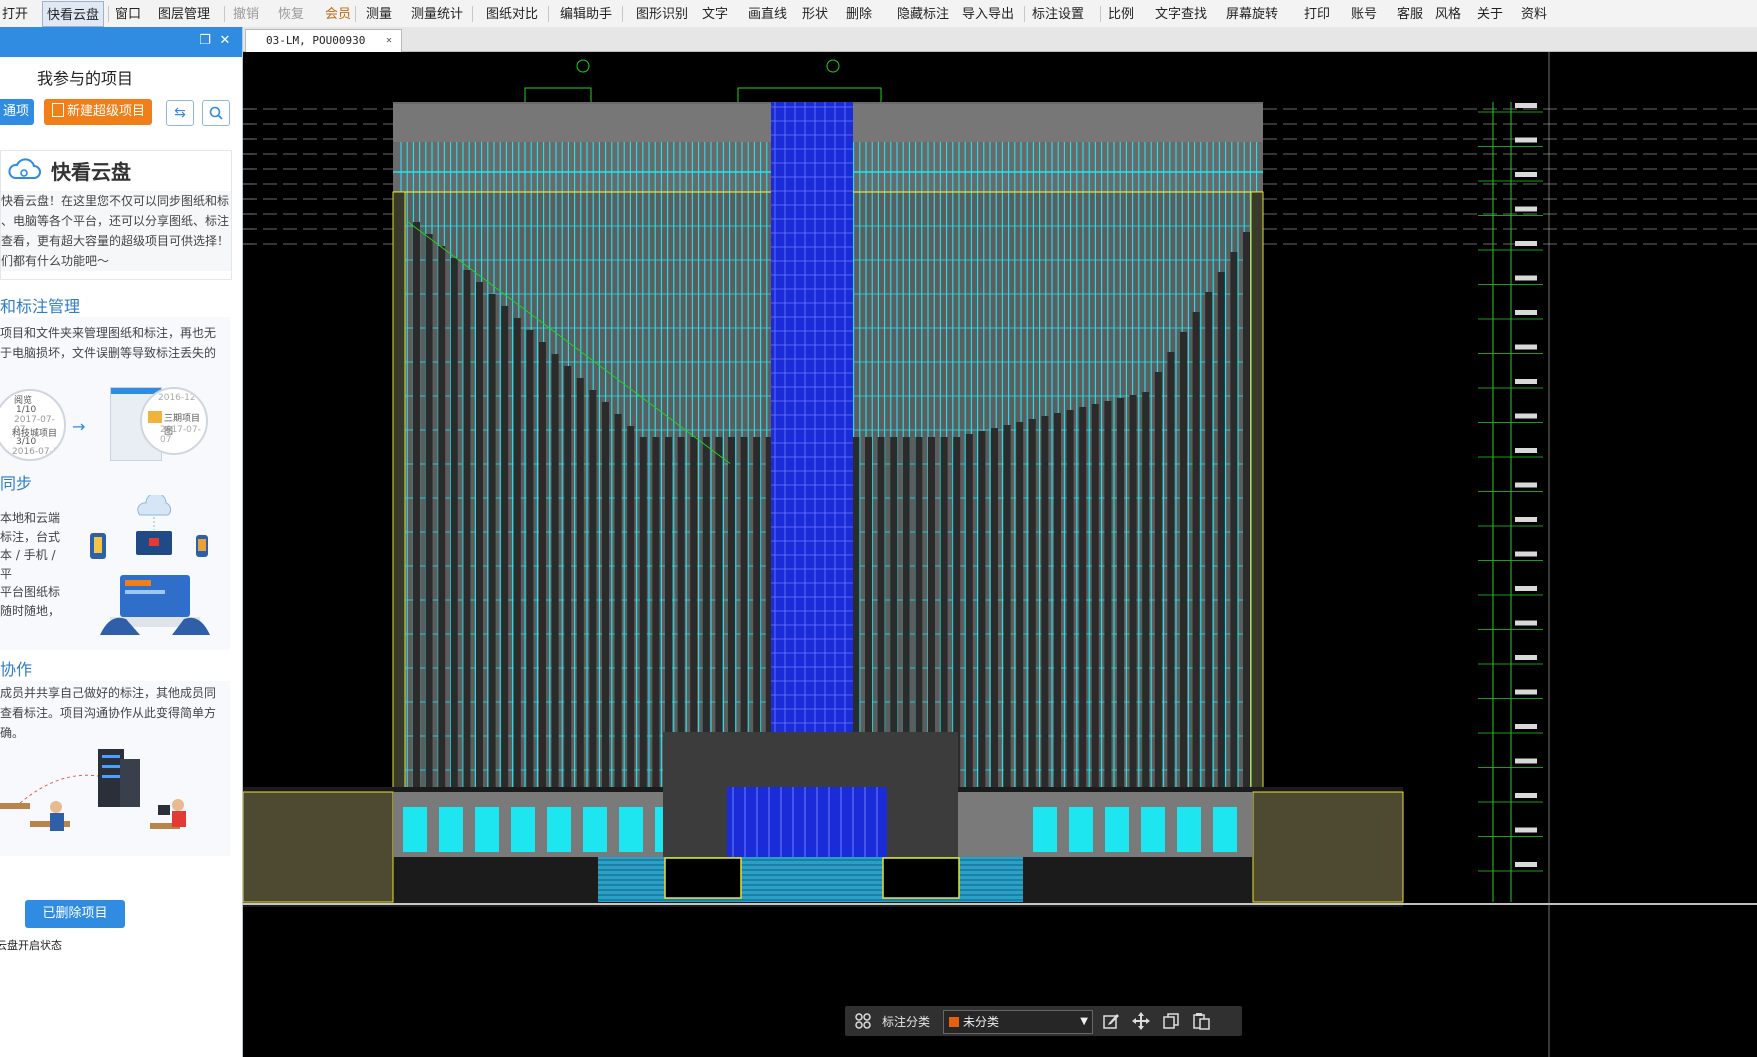 This screenshot has height=1057, width=1757. Describe the element at coordinates (583, 66) in the screenshot. I see `axis-marker` at that location.